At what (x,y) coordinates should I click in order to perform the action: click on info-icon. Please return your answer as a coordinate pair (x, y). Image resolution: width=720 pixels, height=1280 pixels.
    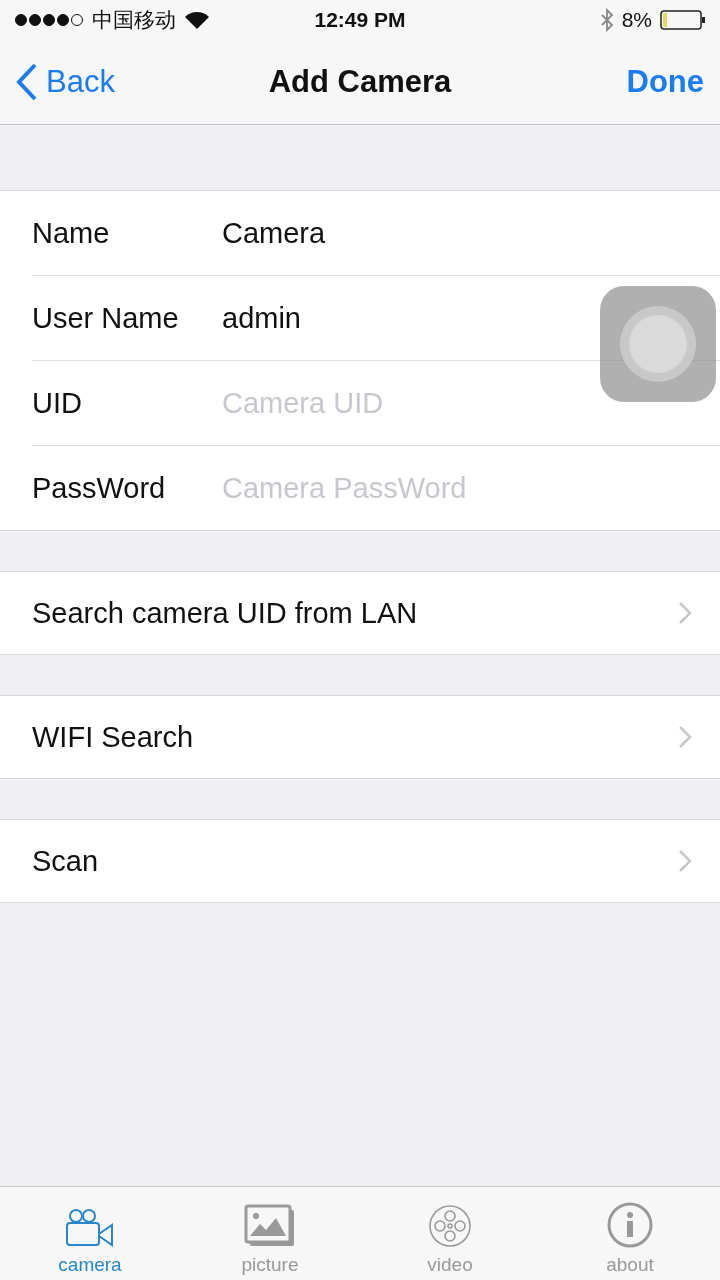
    Looking at the image, I should click on (630, 1225).